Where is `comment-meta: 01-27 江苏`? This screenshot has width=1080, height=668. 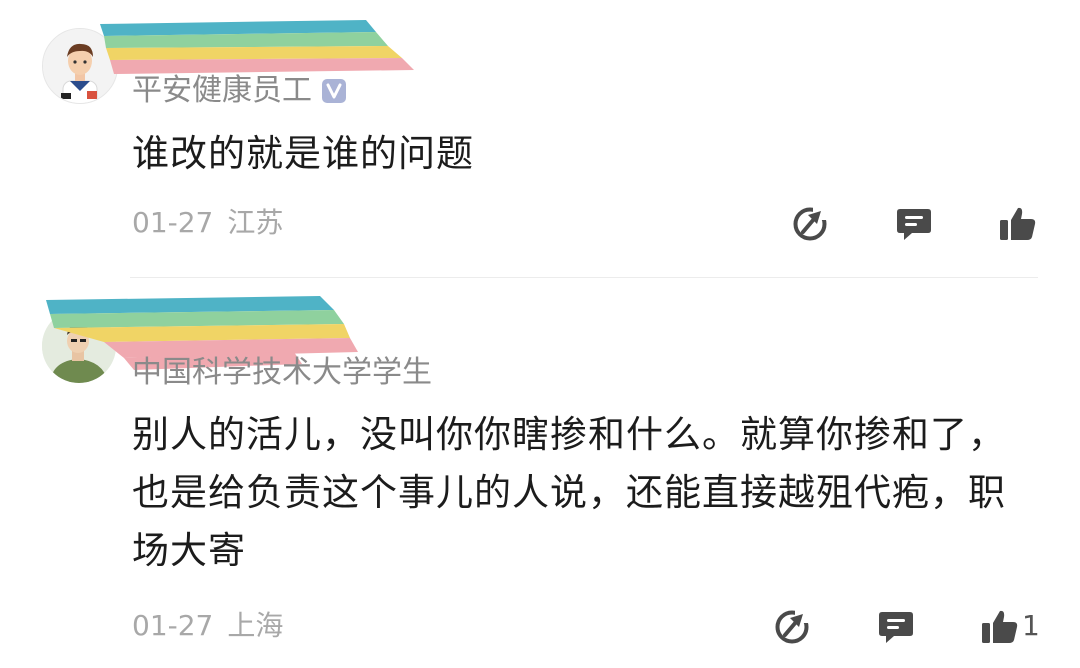
comment-meta: 01-27 江苏 is located at coordinates (207, 223).